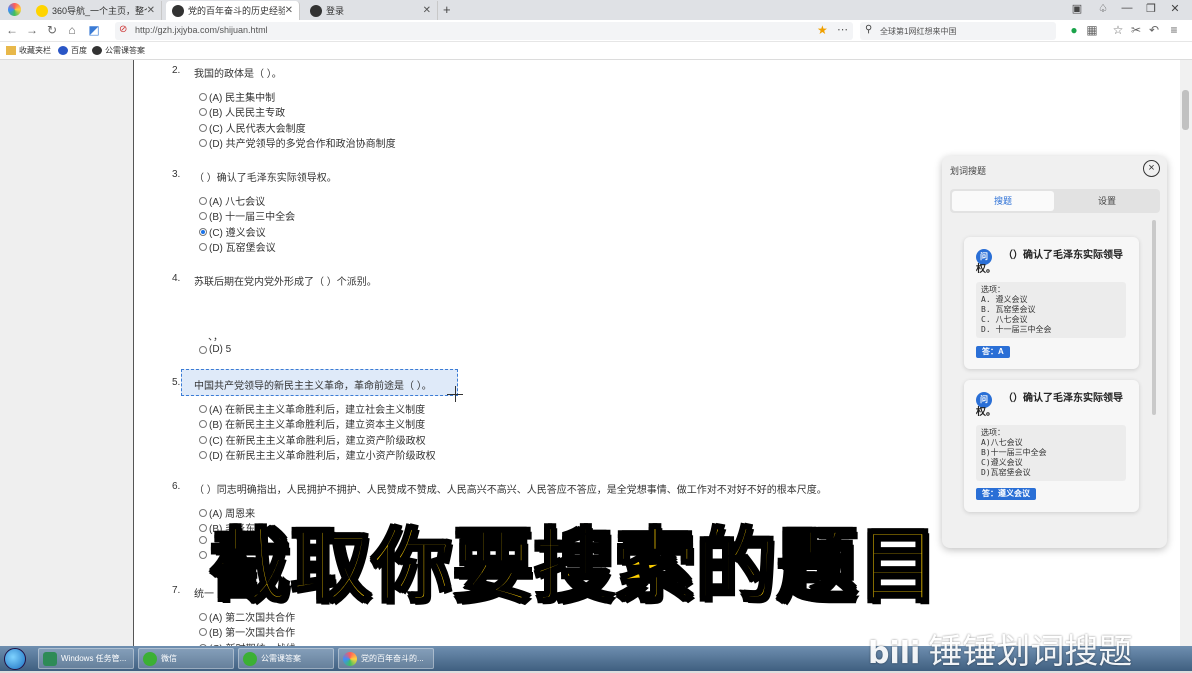 The height and width of the screenshot is (673, 1192). I want to click on radio-button-selected, so click(203, 231).